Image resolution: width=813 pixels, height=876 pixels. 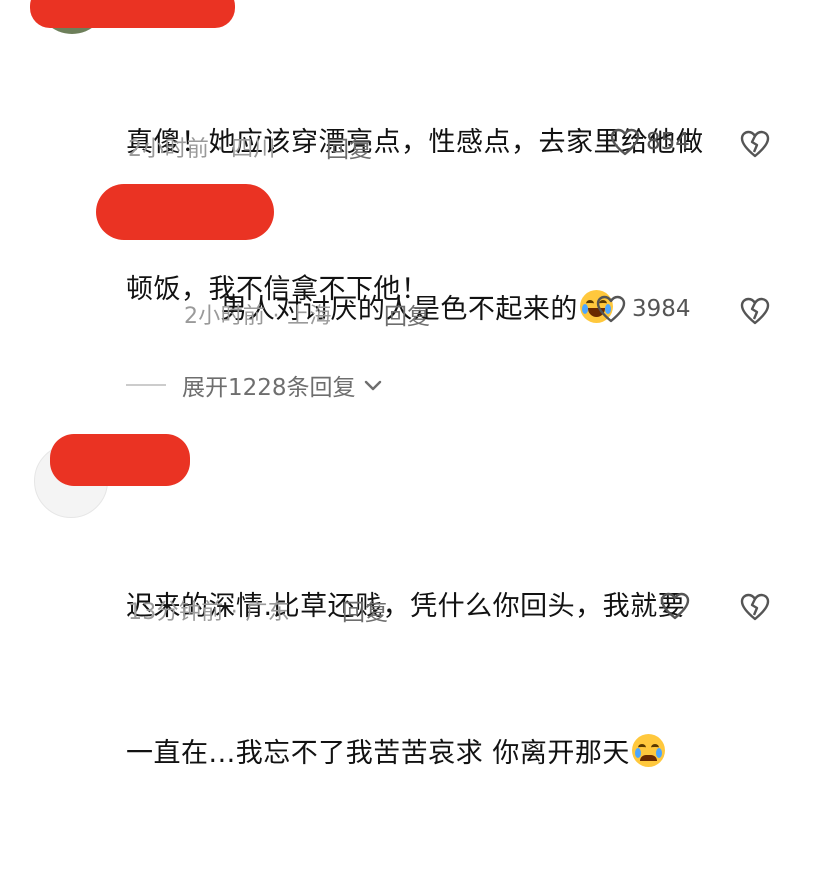 I want to click on comment-meta: 13分钟前 · 广东, so click(x=209, y=612).